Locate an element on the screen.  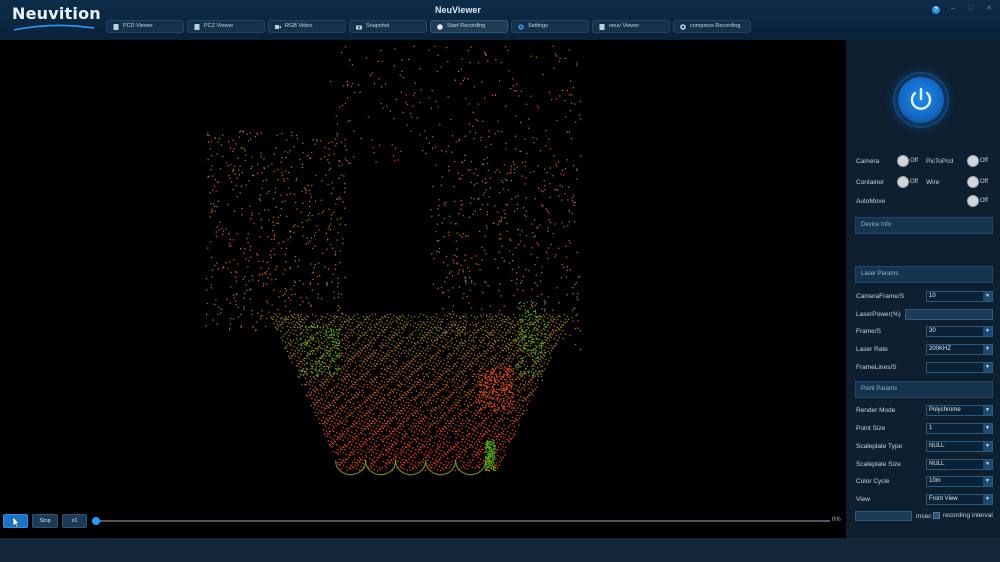
tab-pcz-viewer: PCZ Viewer is located at coordinates (226, 26).